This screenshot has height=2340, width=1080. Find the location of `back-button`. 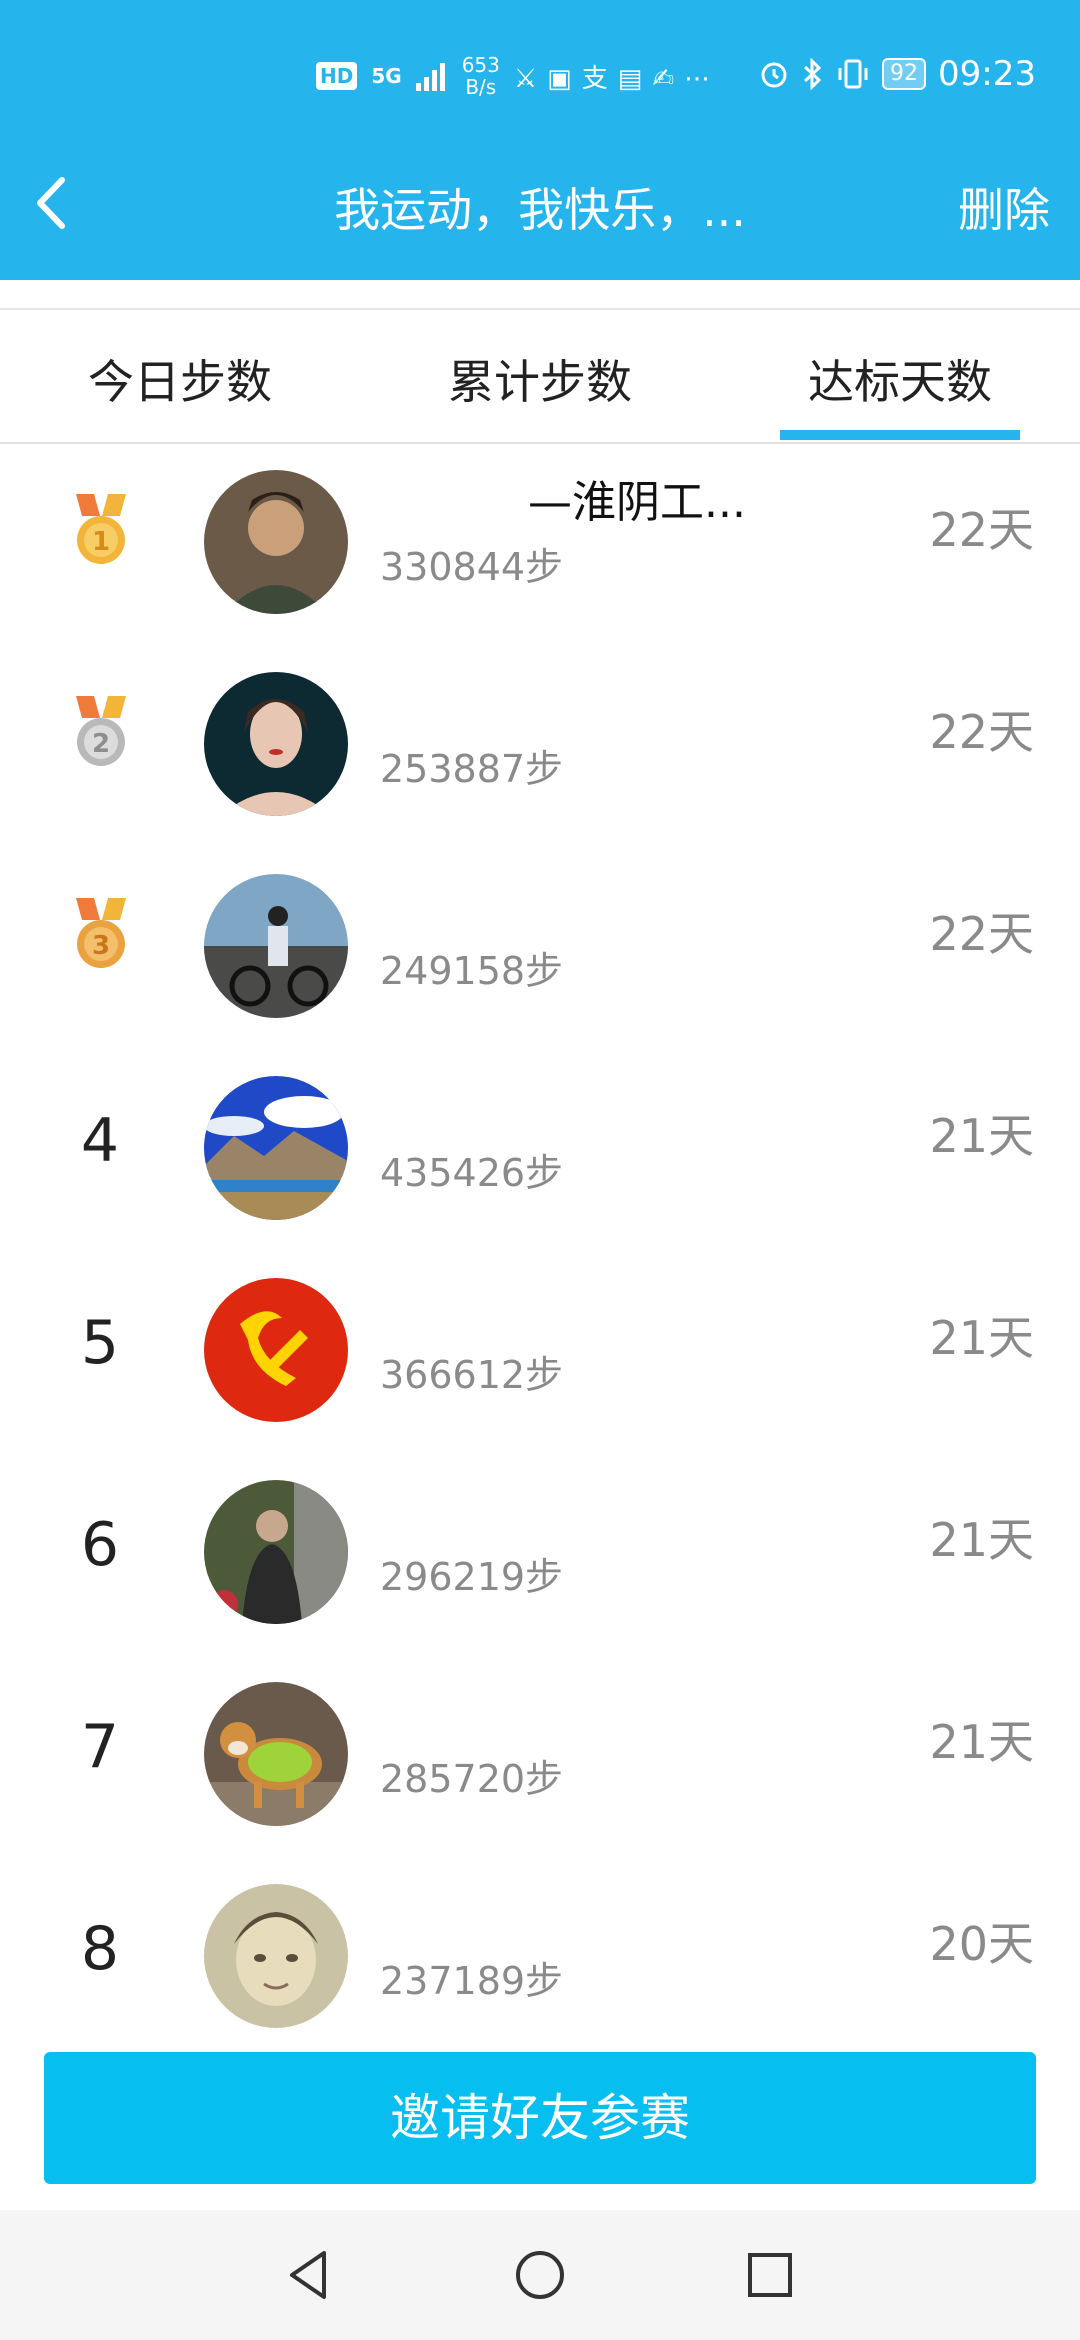

back-button is located at coordinates (52, 203).